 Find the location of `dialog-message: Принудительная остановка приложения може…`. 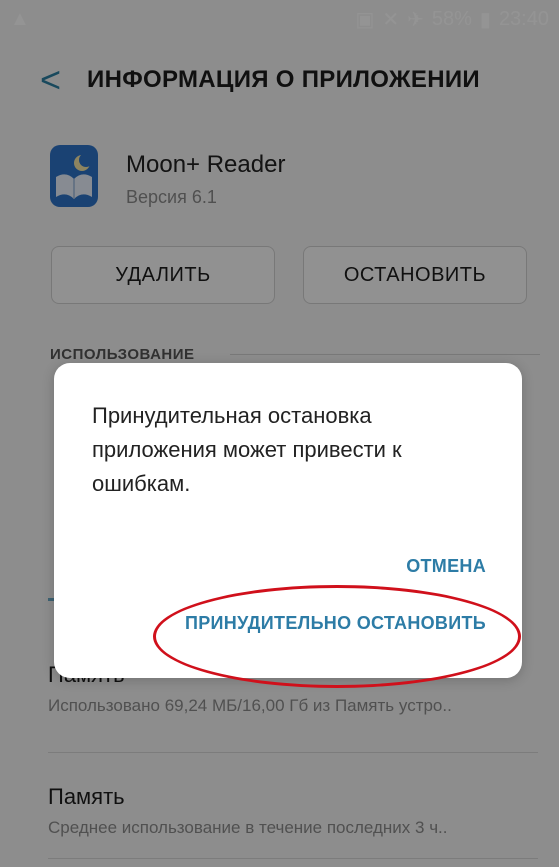

dialog-message: Принудительная остановка приложения може… is located at coordinates (247, 450).